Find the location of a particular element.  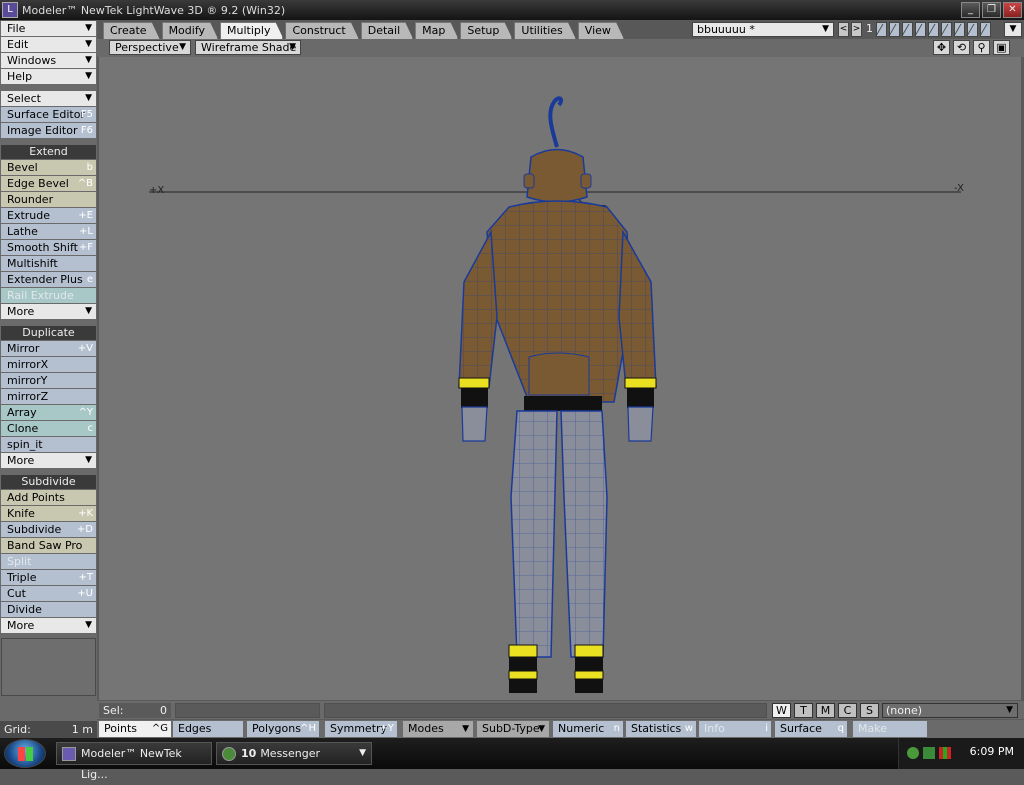

band-saw-pro-button: Band Saw Pro is located at coordinates (48, 545).